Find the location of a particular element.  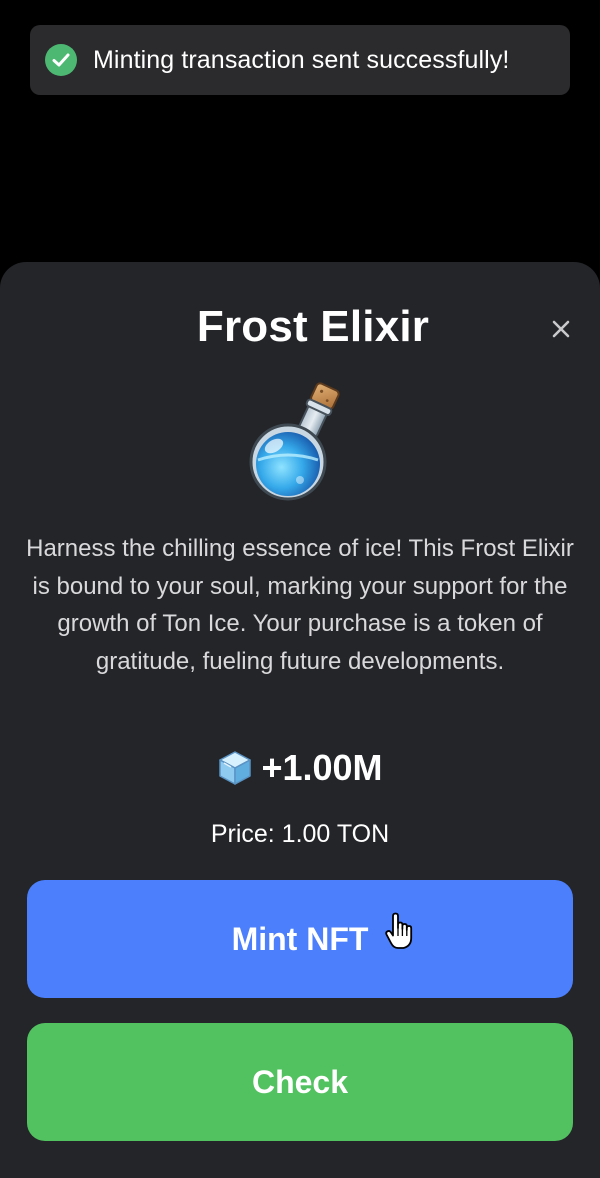

toast-message: Minting transaction sent successfully! is located at coordinates (301, 59).